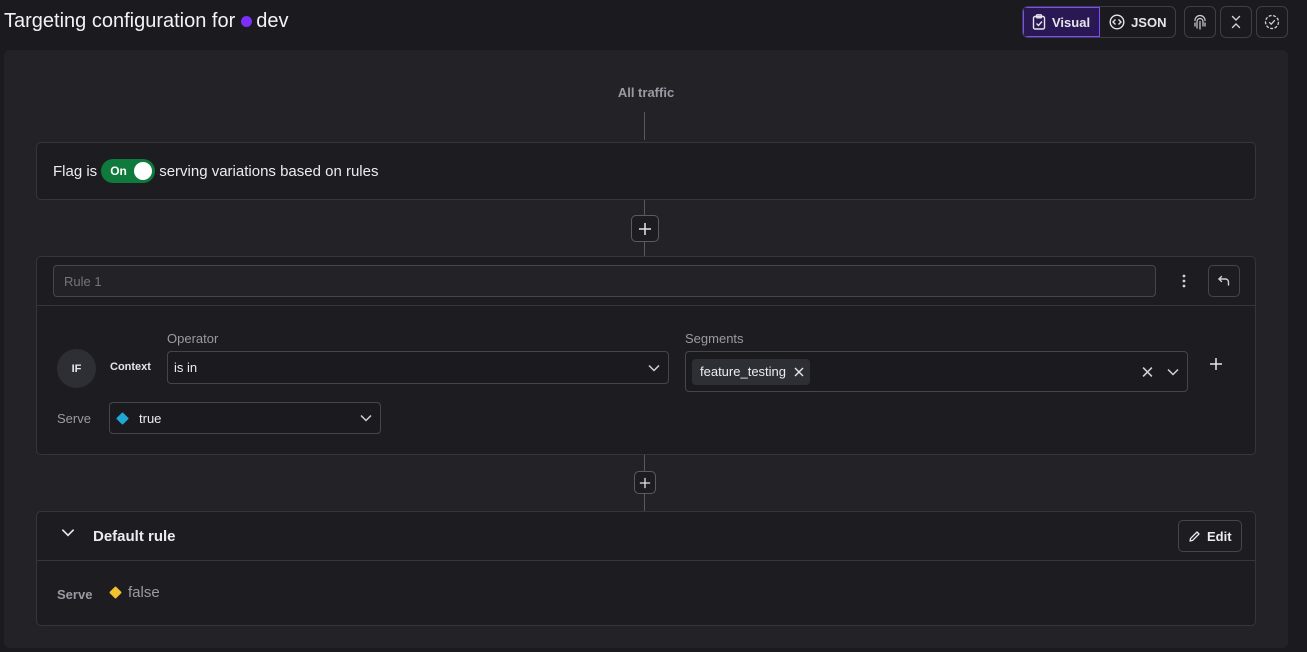 The image size is (1307, 652). What do you see at coordinates (74, 418) in the screenshot?
I see `serve-label: Serve` at bounding box center [74, 418].